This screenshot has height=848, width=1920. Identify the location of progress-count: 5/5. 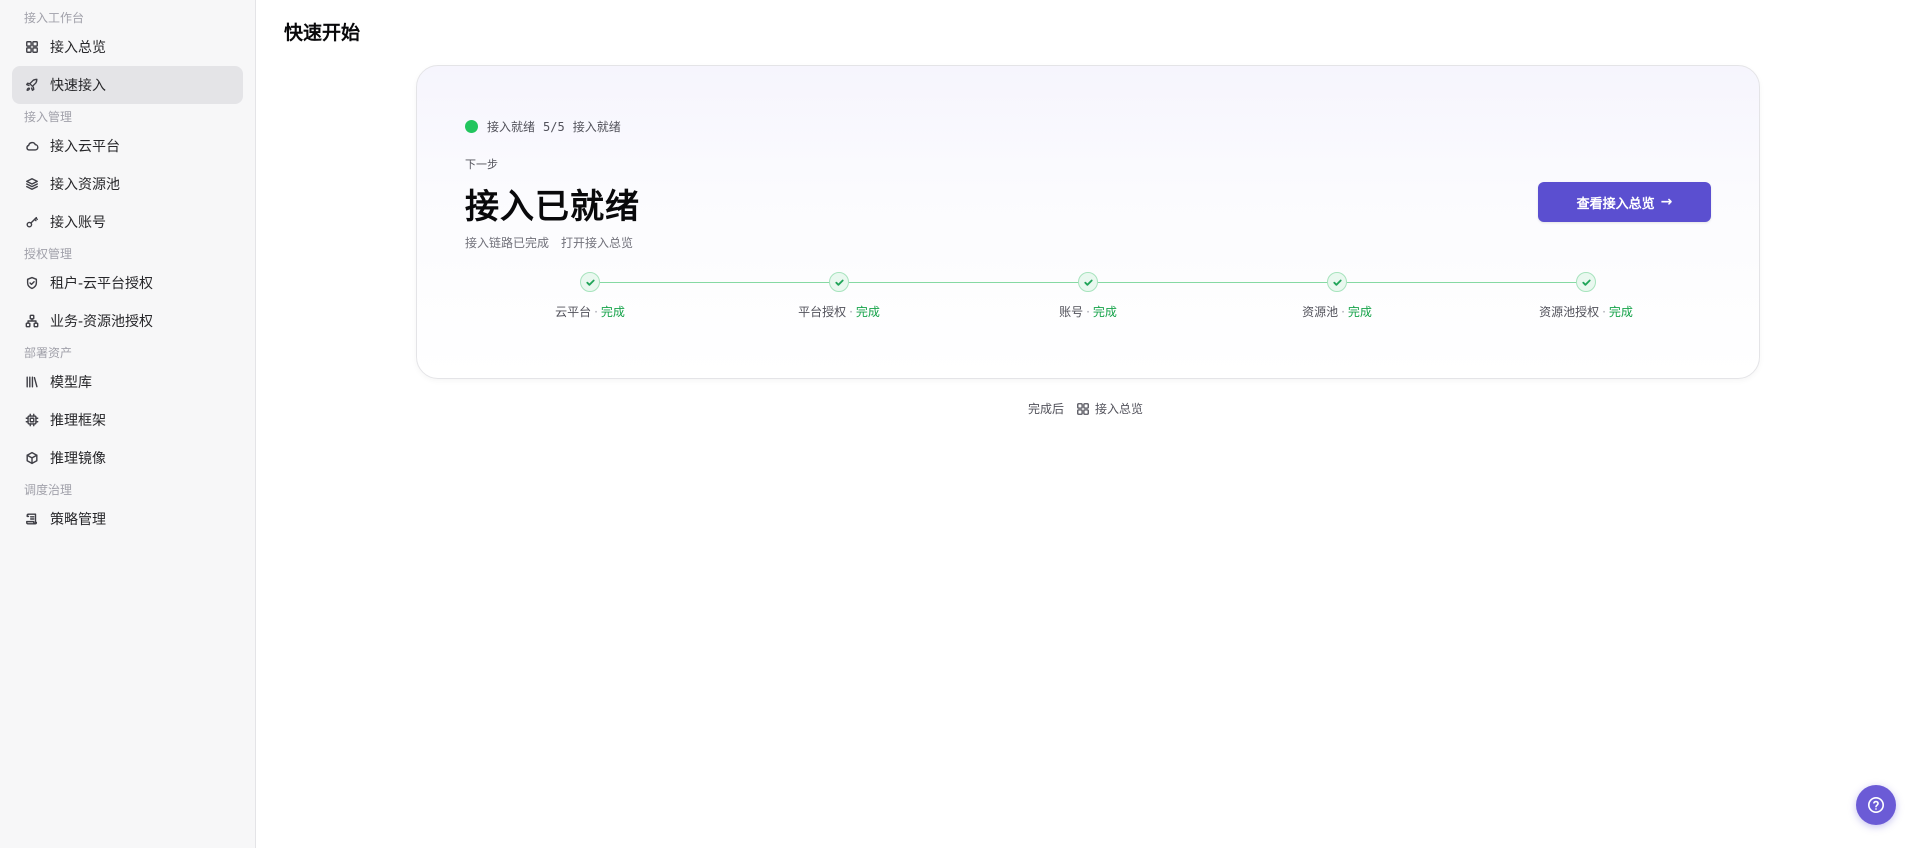
(554, 126).